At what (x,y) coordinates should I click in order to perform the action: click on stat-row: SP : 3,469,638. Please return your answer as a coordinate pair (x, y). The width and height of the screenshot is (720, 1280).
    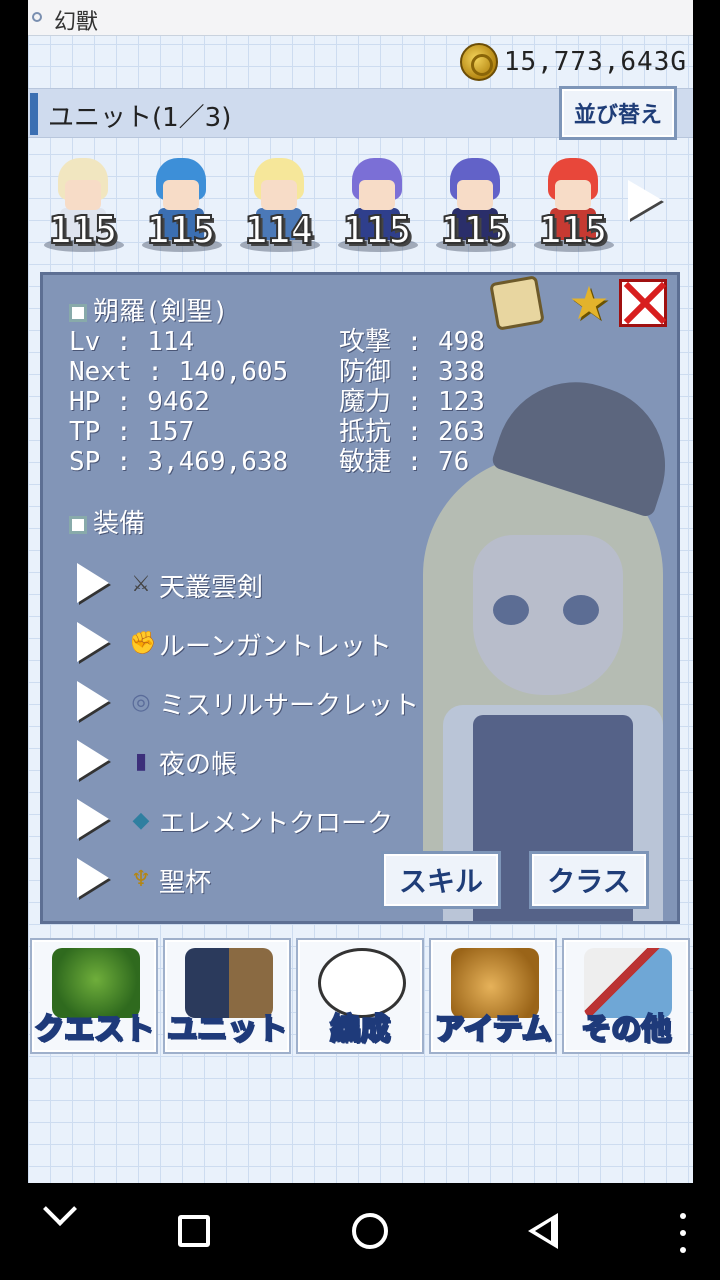
    Looking at the image, I should click on (179, 462).